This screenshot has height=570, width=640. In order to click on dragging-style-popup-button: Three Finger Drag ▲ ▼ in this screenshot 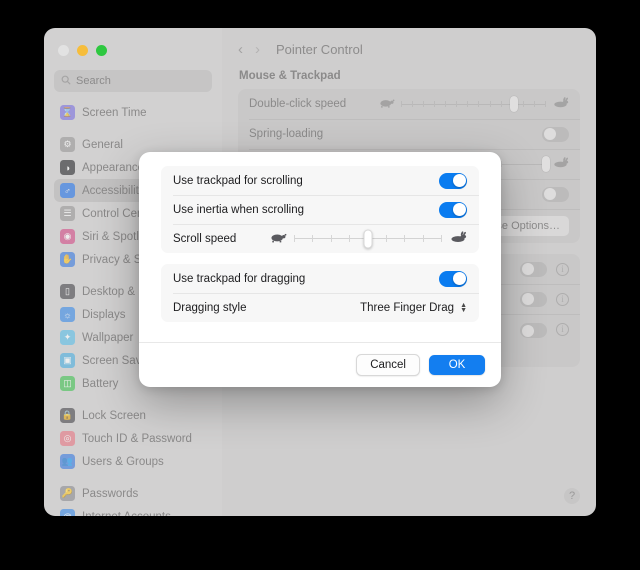, I will do `click(413, 308)`.